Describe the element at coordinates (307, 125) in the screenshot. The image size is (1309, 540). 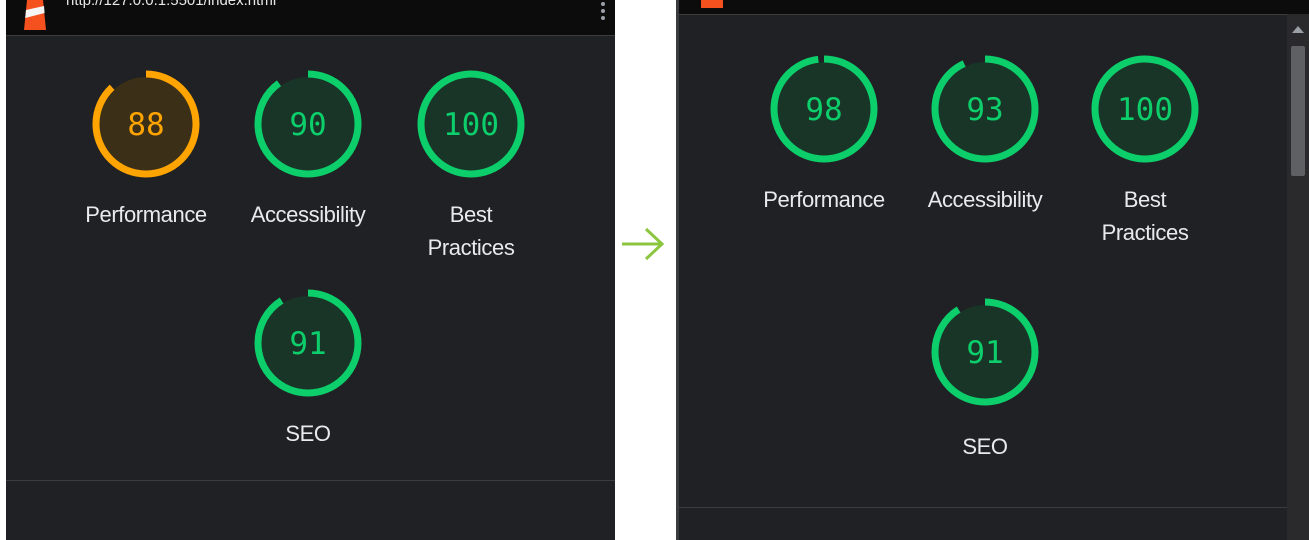
I see `gauge-score: 90` at that location.